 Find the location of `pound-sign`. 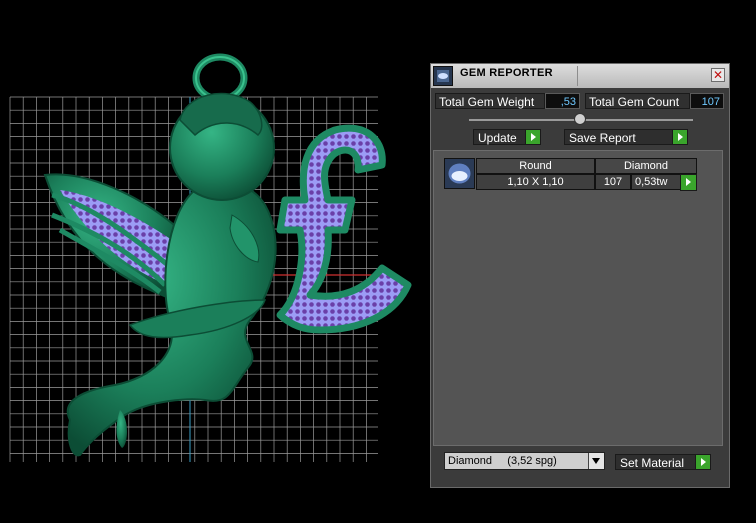

pound-sign is located at coordinates (344, 229).